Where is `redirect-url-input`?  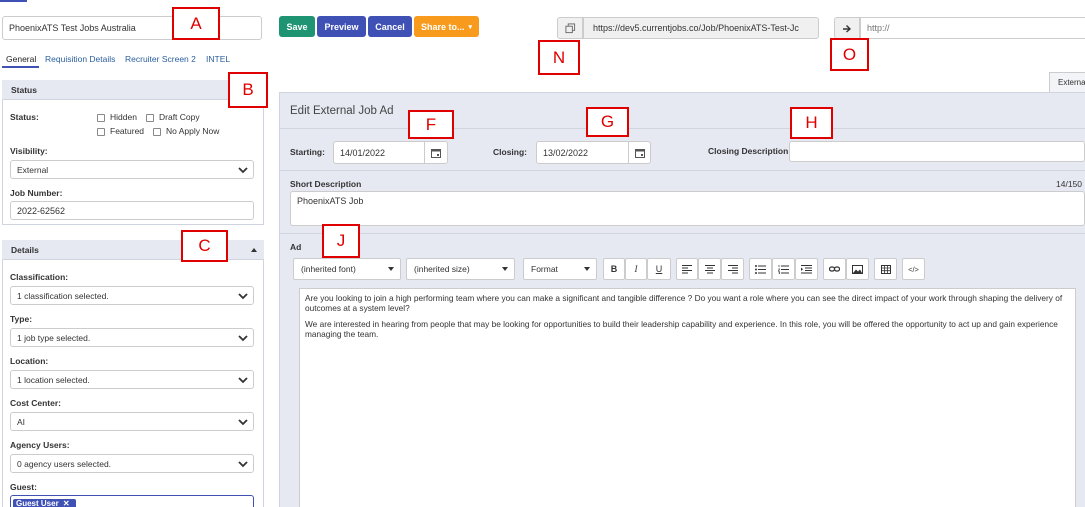
redirect-url-input is located at coordinates (972, 28).